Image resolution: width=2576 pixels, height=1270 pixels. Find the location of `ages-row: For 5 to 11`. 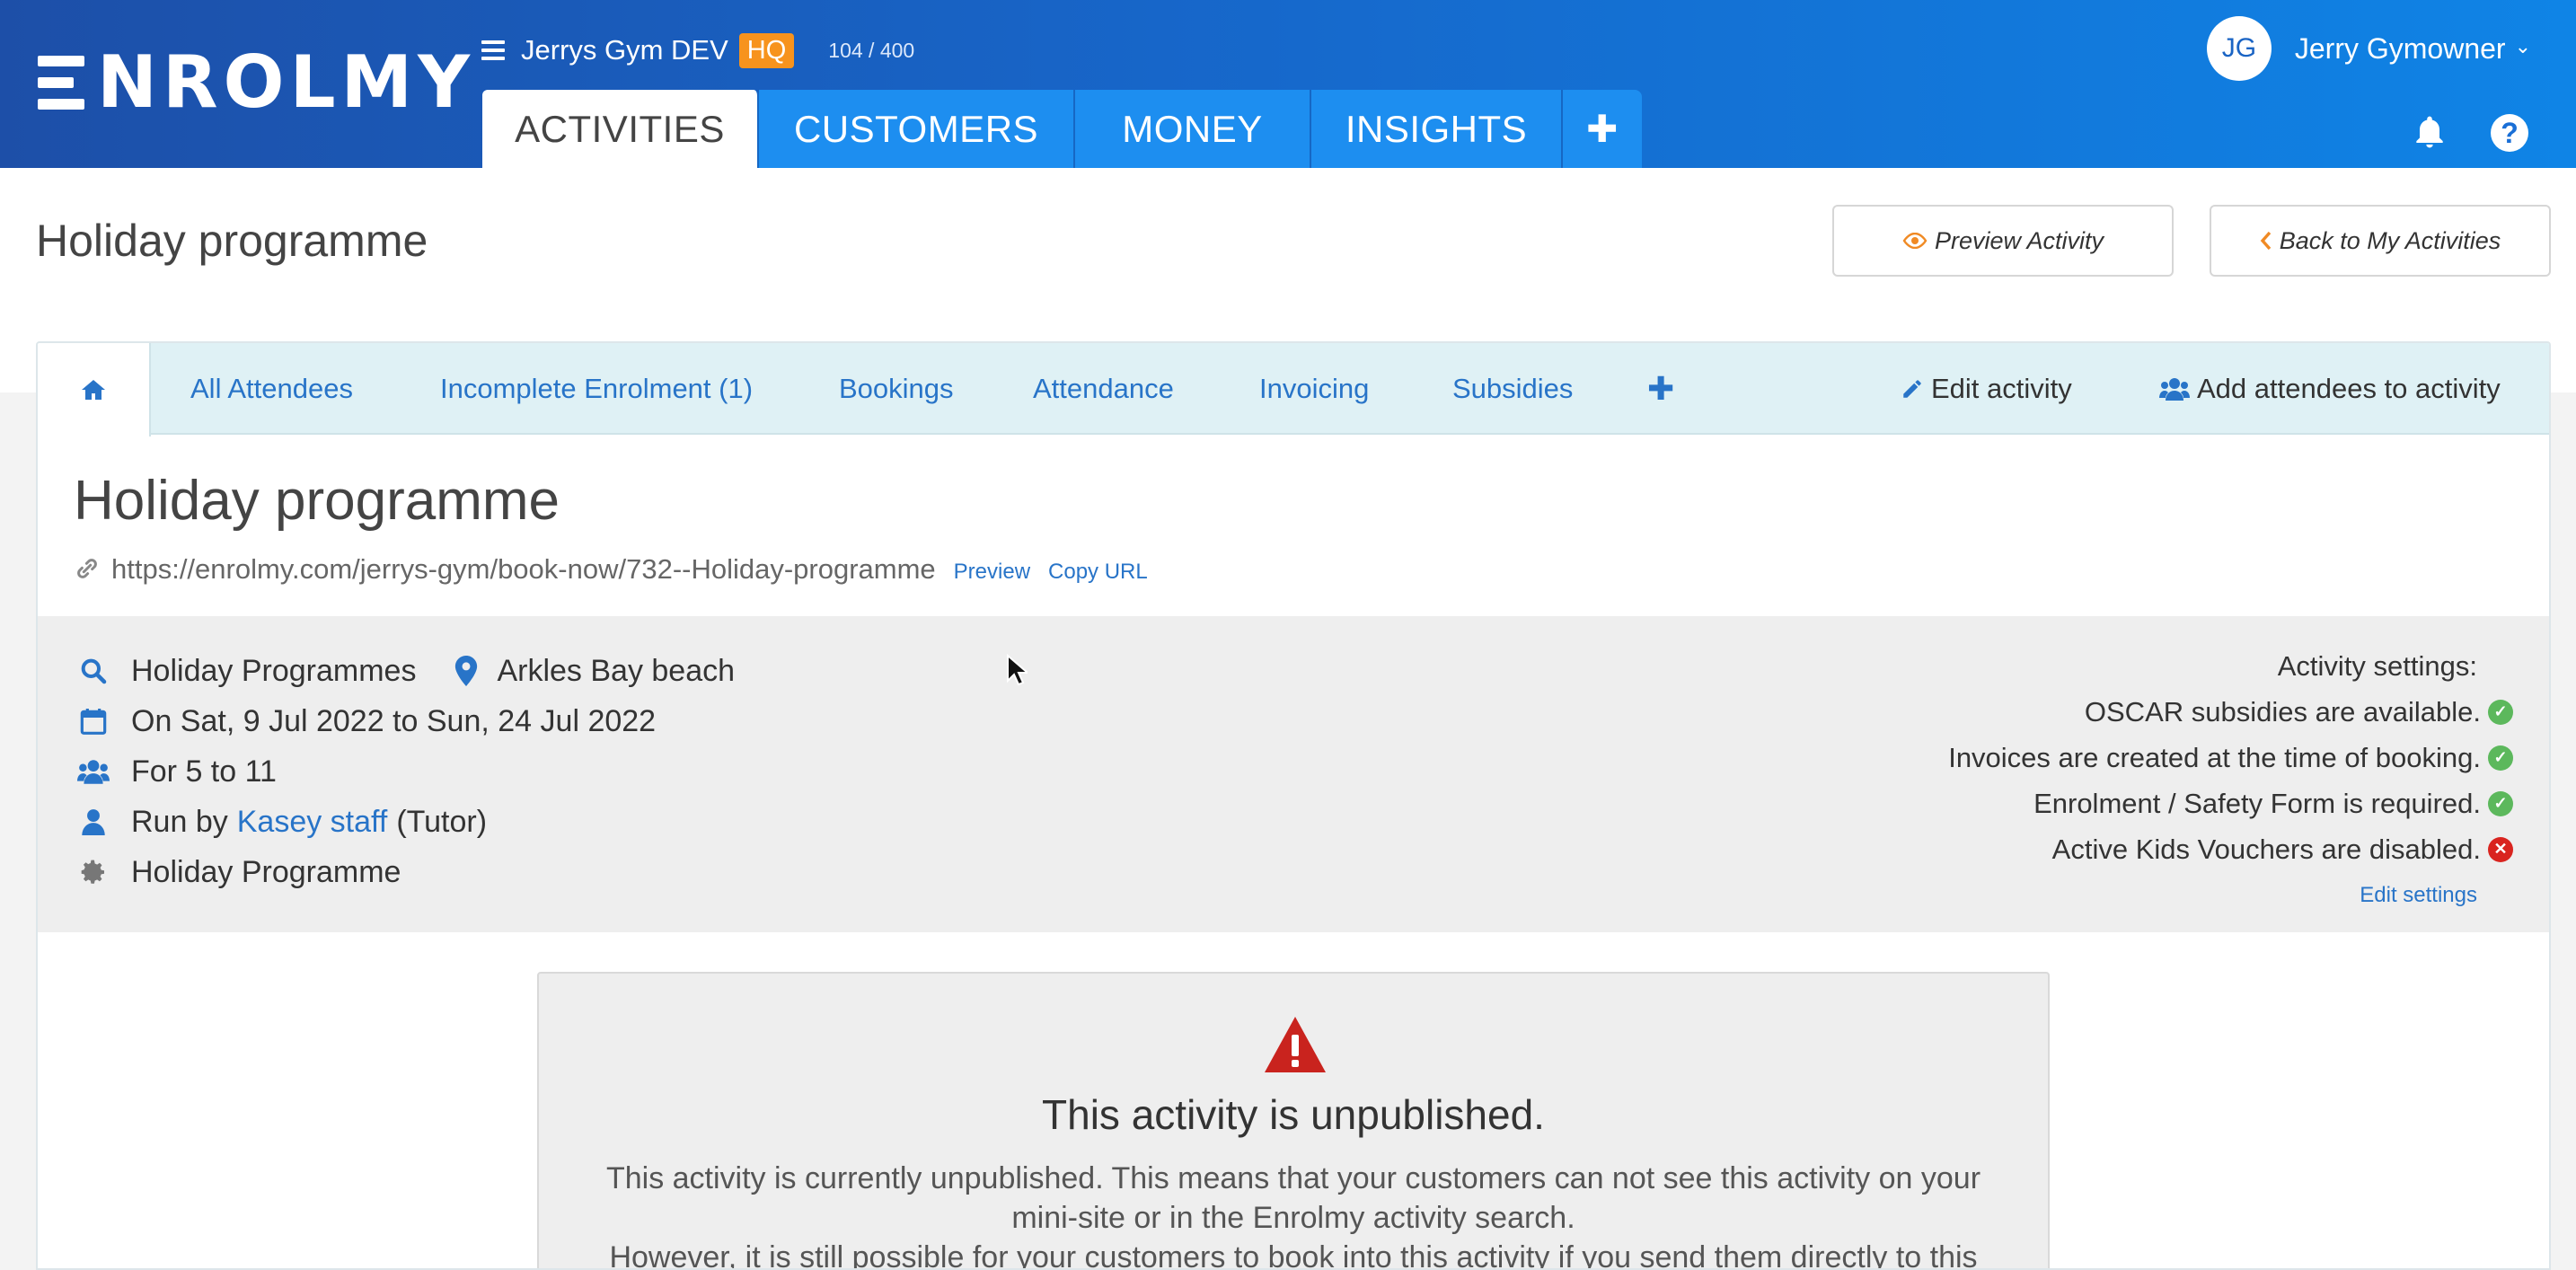

ages-row: For 5 to 11 is located at coordinates (177, 771).